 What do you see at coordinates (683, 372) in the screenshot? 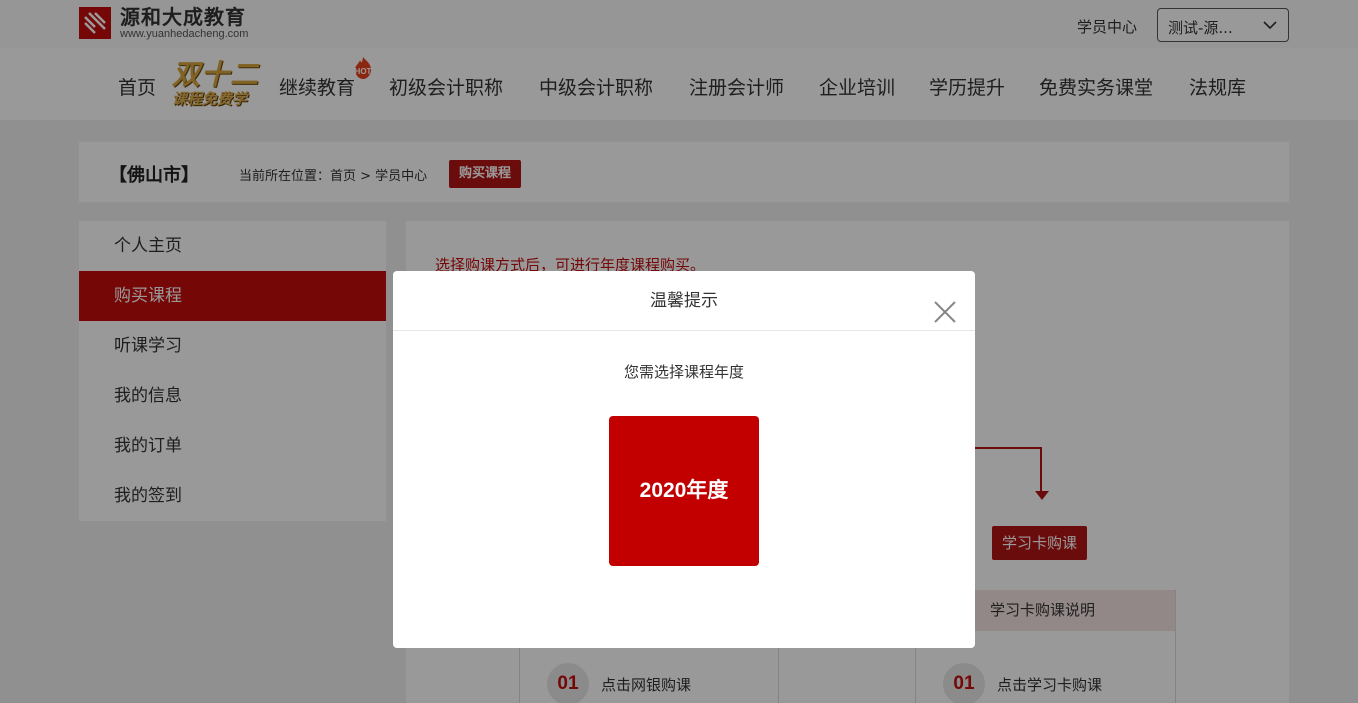
I see `dialog-message: 您需选择课程年度` at bounding box center [683, 372].